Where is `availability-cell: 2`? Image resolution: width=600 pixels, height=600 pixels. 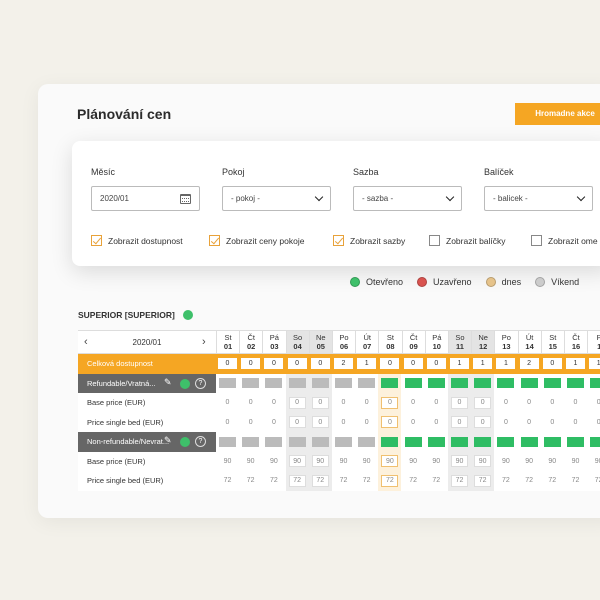 availability-cell: 2 is located at coordinates (529, 364).